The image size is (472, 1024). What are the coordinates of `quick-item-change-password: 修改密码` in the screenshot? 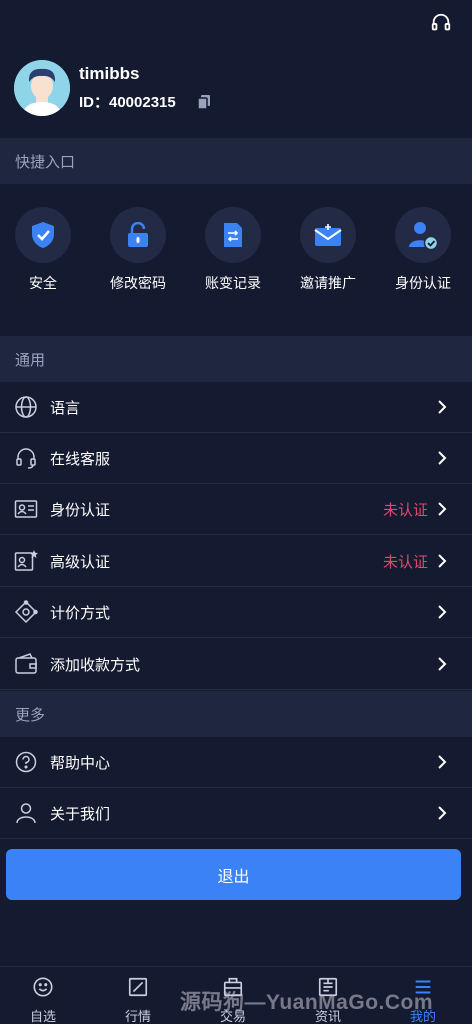 It's located at (138, 250).